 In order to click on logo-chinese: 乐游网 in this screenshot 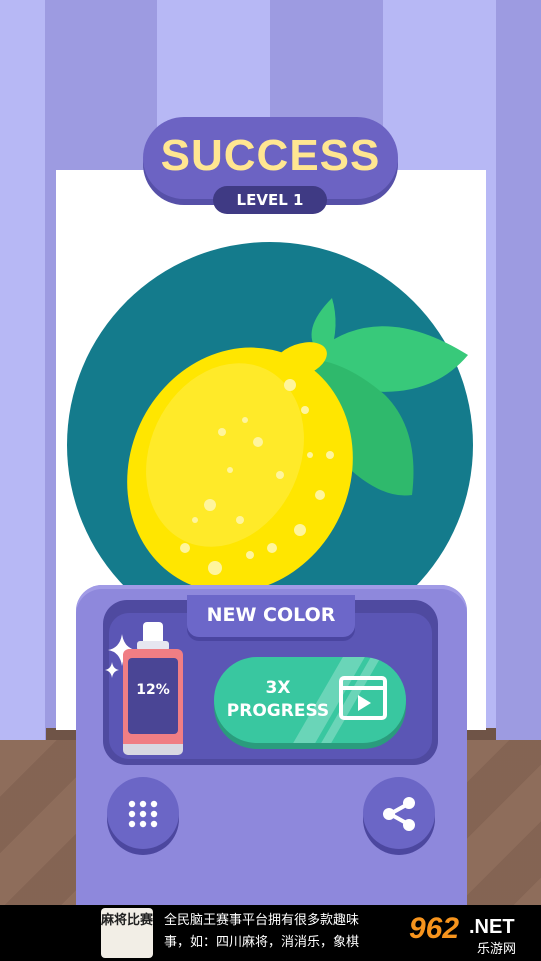, I will do `click(497, 949)`.